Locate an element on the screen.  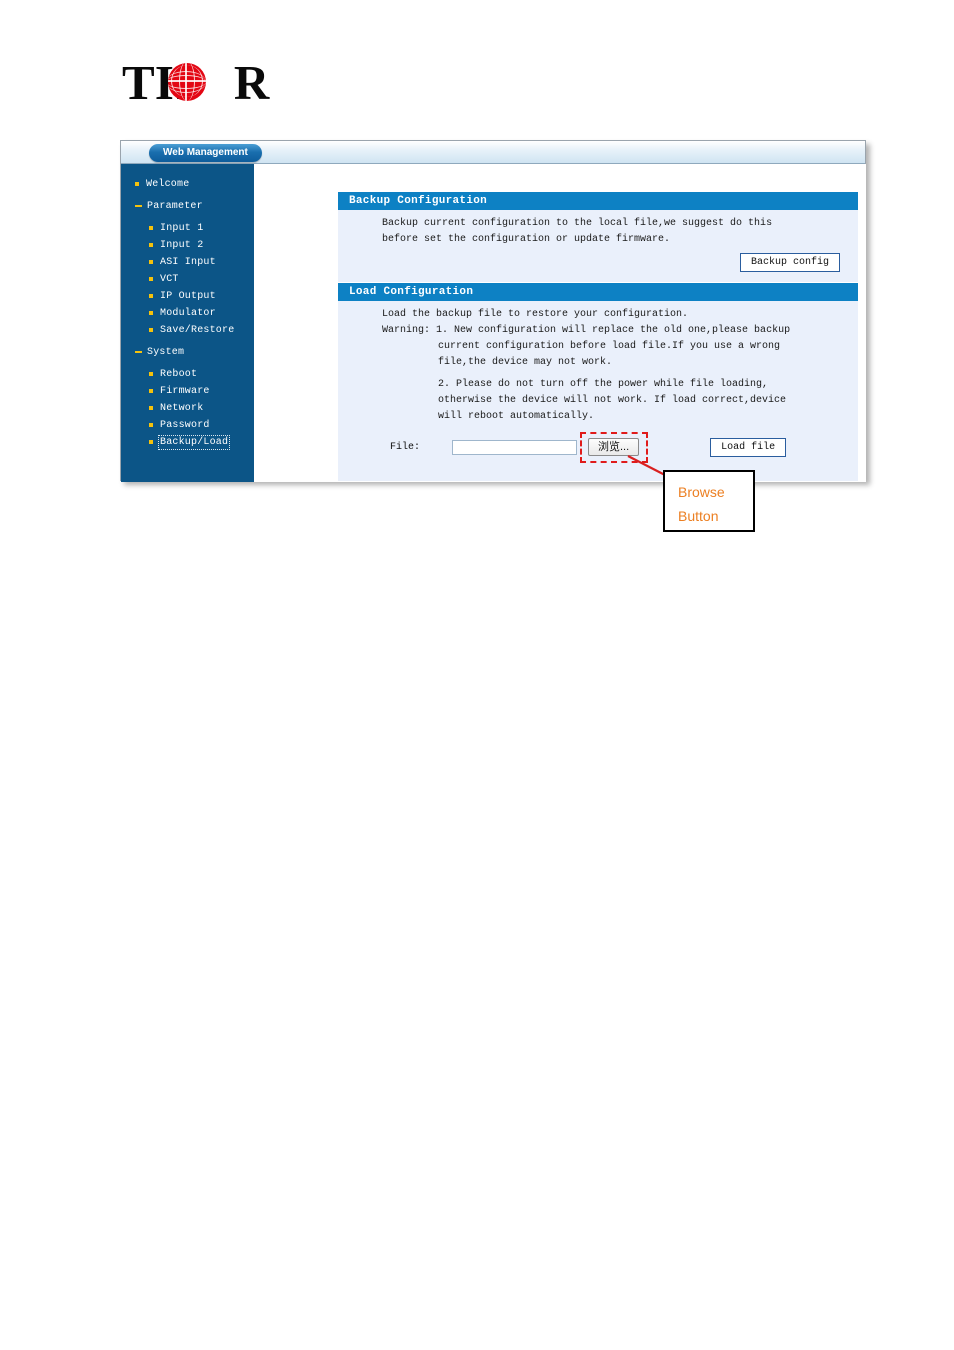
tab-web-management: Web Management is located at coordinates (205, 153).